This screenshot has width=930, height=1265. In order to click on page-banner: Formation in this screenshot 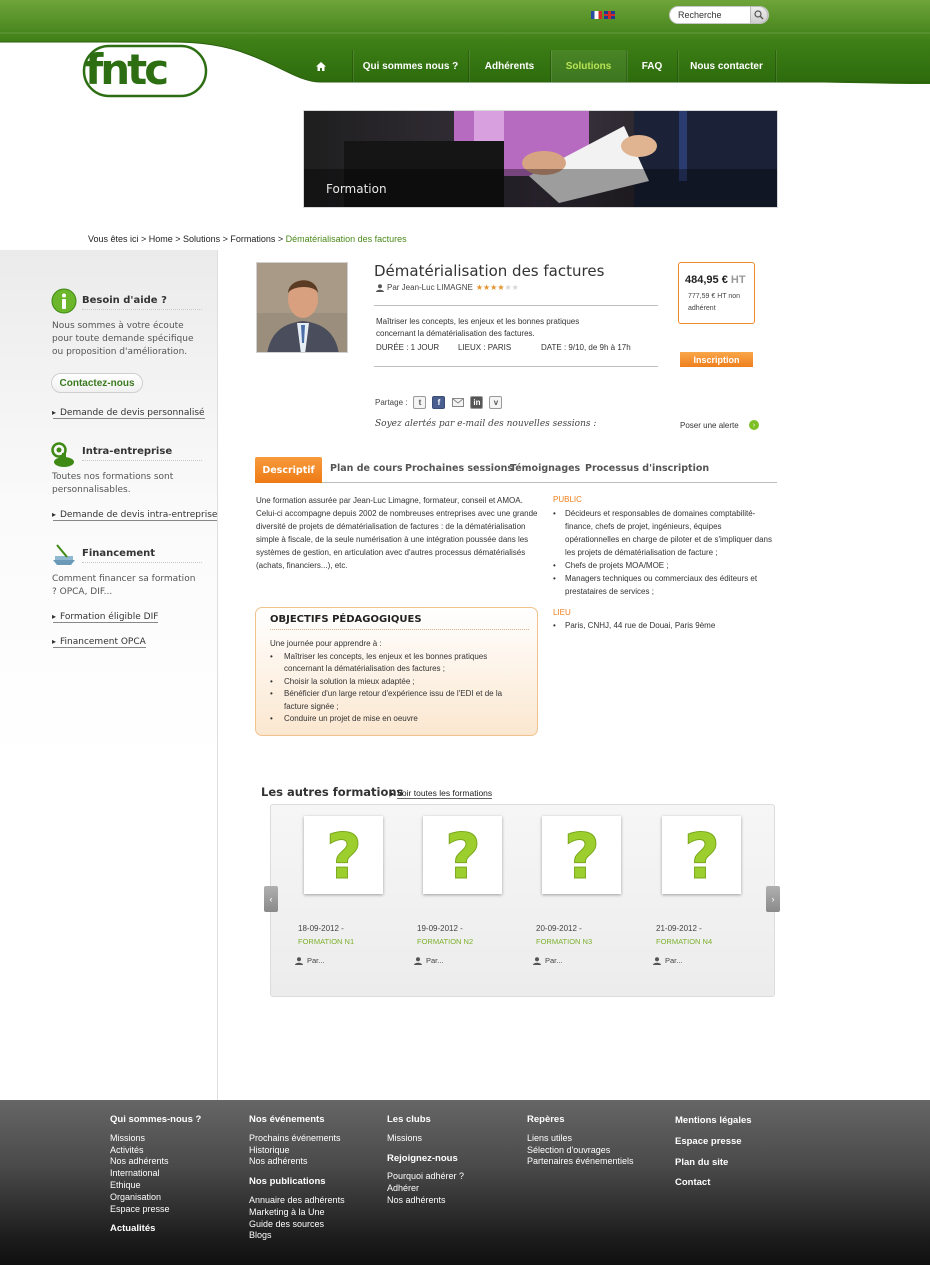, I will do `click(540, 159)`.